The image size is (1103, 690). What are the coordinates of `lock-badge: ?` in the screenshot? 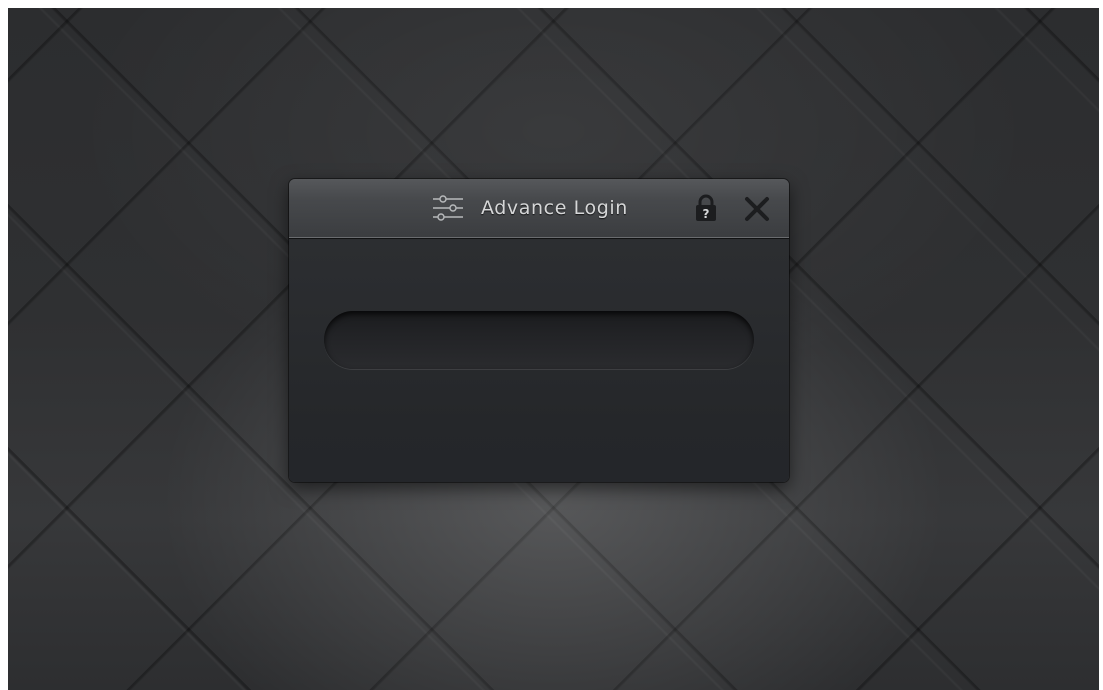 It's located at (706, 214).